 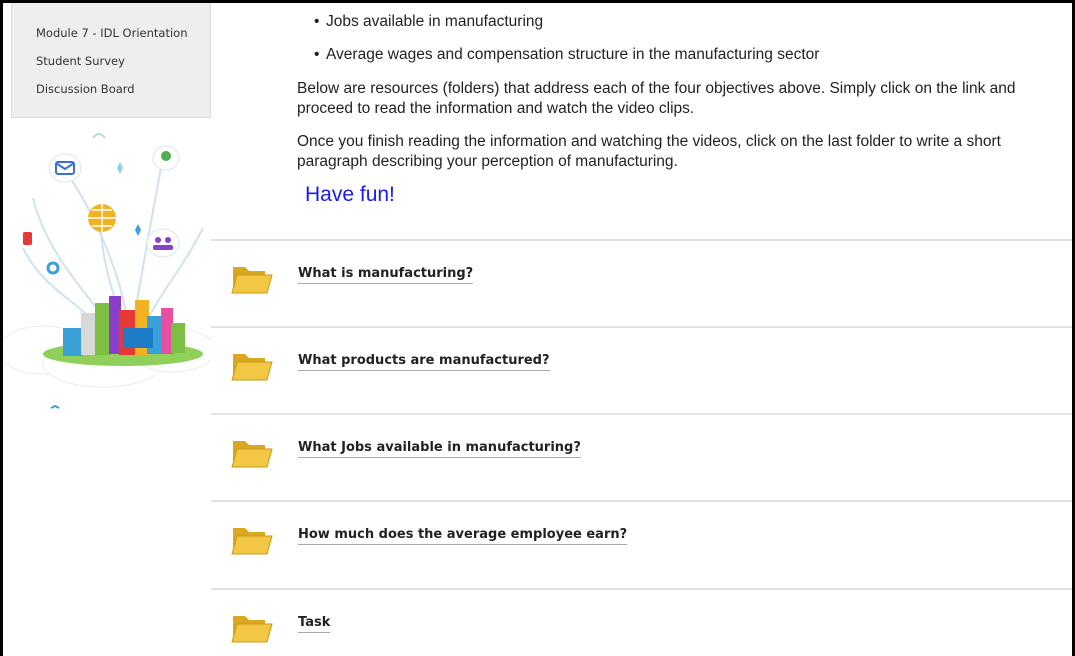 I want to click on folder-row: How much does the average employee earn?, so click(x=641, y=543).